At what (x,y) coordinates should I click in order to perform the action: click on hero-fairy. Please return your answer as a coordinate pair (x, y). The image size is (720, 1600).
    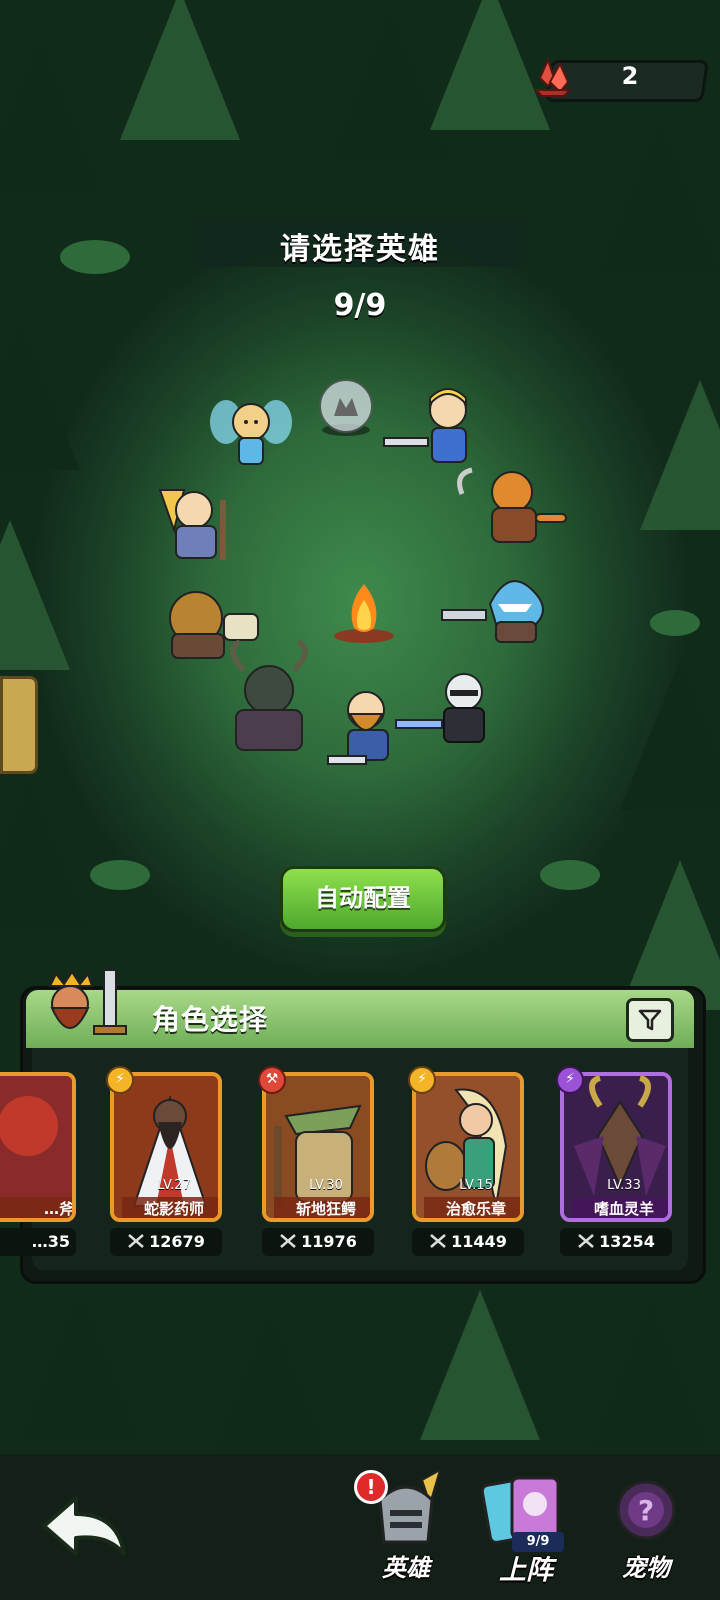
    Looking at the image, I should click on (251, 437).